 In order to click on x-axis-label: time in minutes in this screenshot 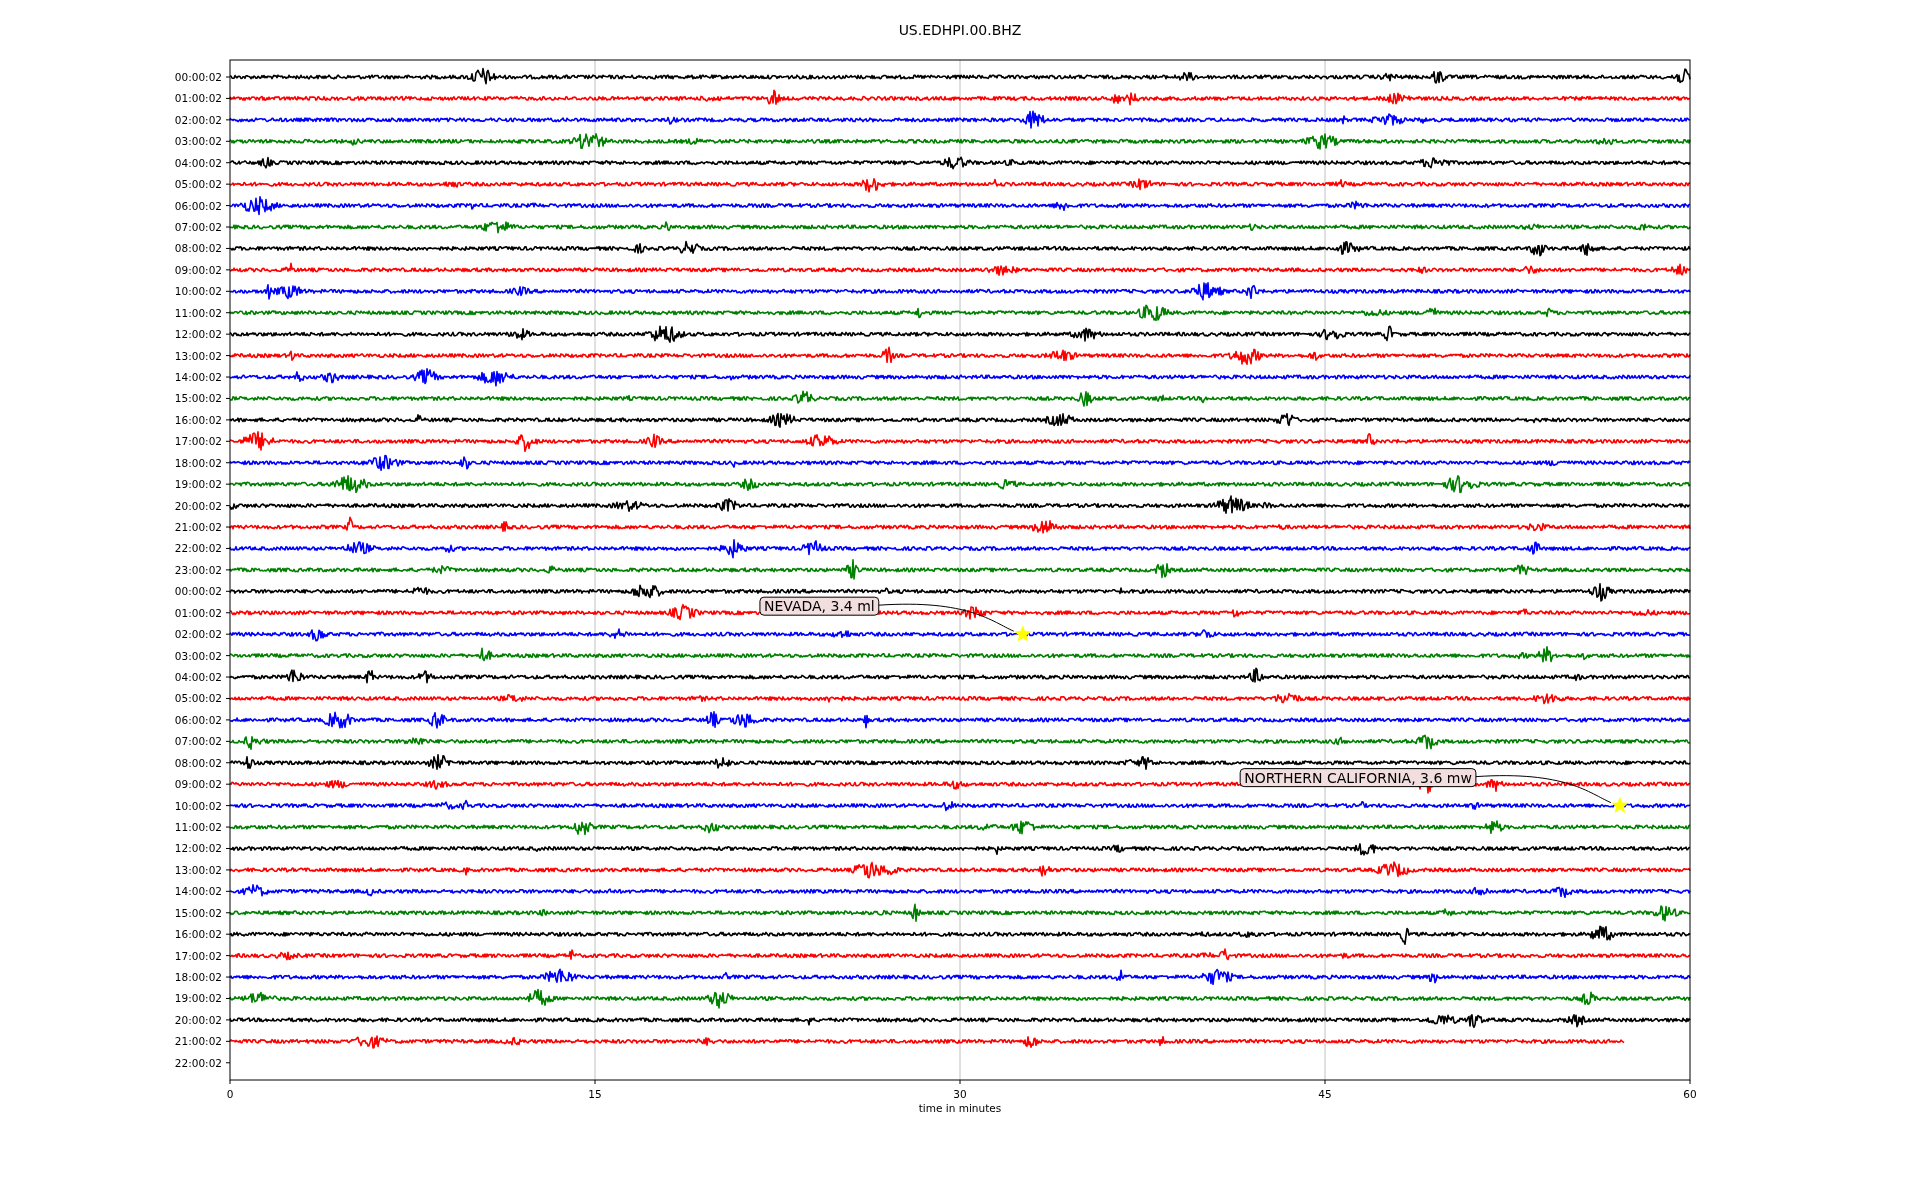, I will do `click(960, 1108)`.